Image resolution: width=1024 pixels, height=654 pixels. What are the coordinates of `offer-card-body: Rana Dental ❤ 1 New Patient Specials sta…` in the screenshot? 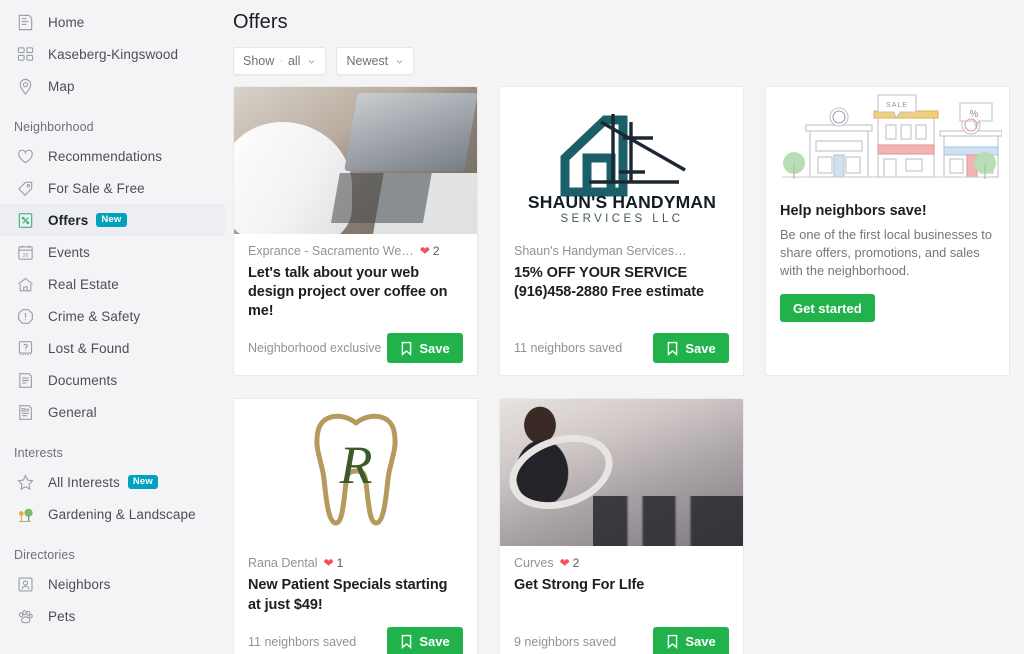 It's located at (355, 600).